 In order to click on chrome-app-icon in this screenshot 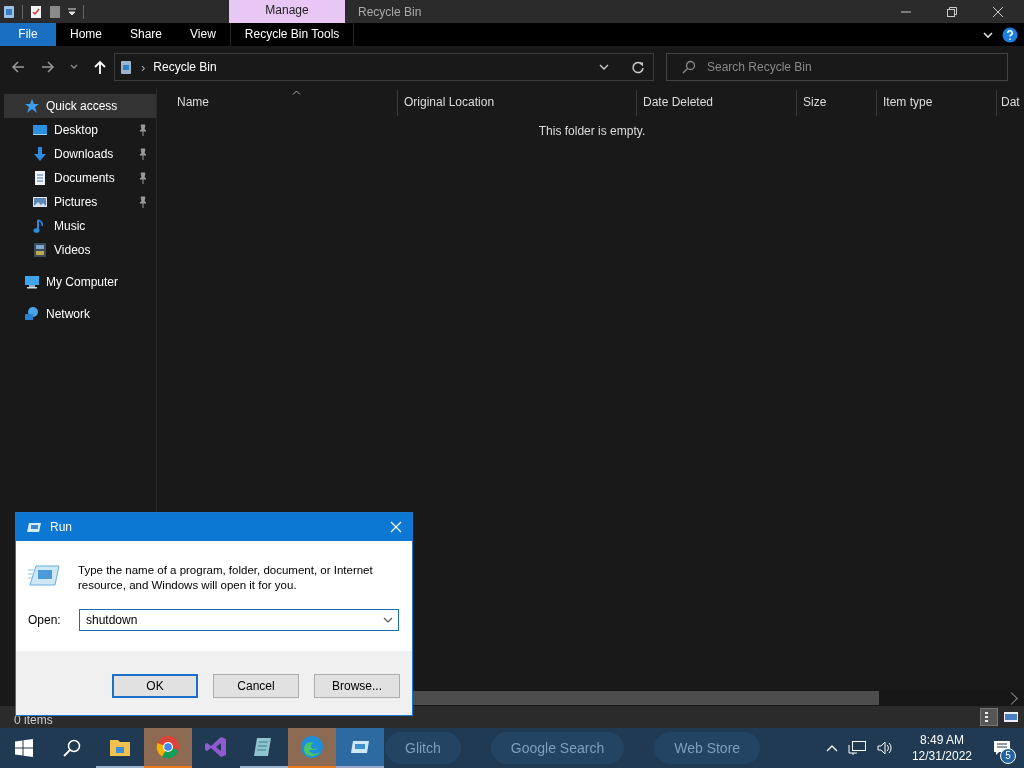, I will do `click(168, 747)`.